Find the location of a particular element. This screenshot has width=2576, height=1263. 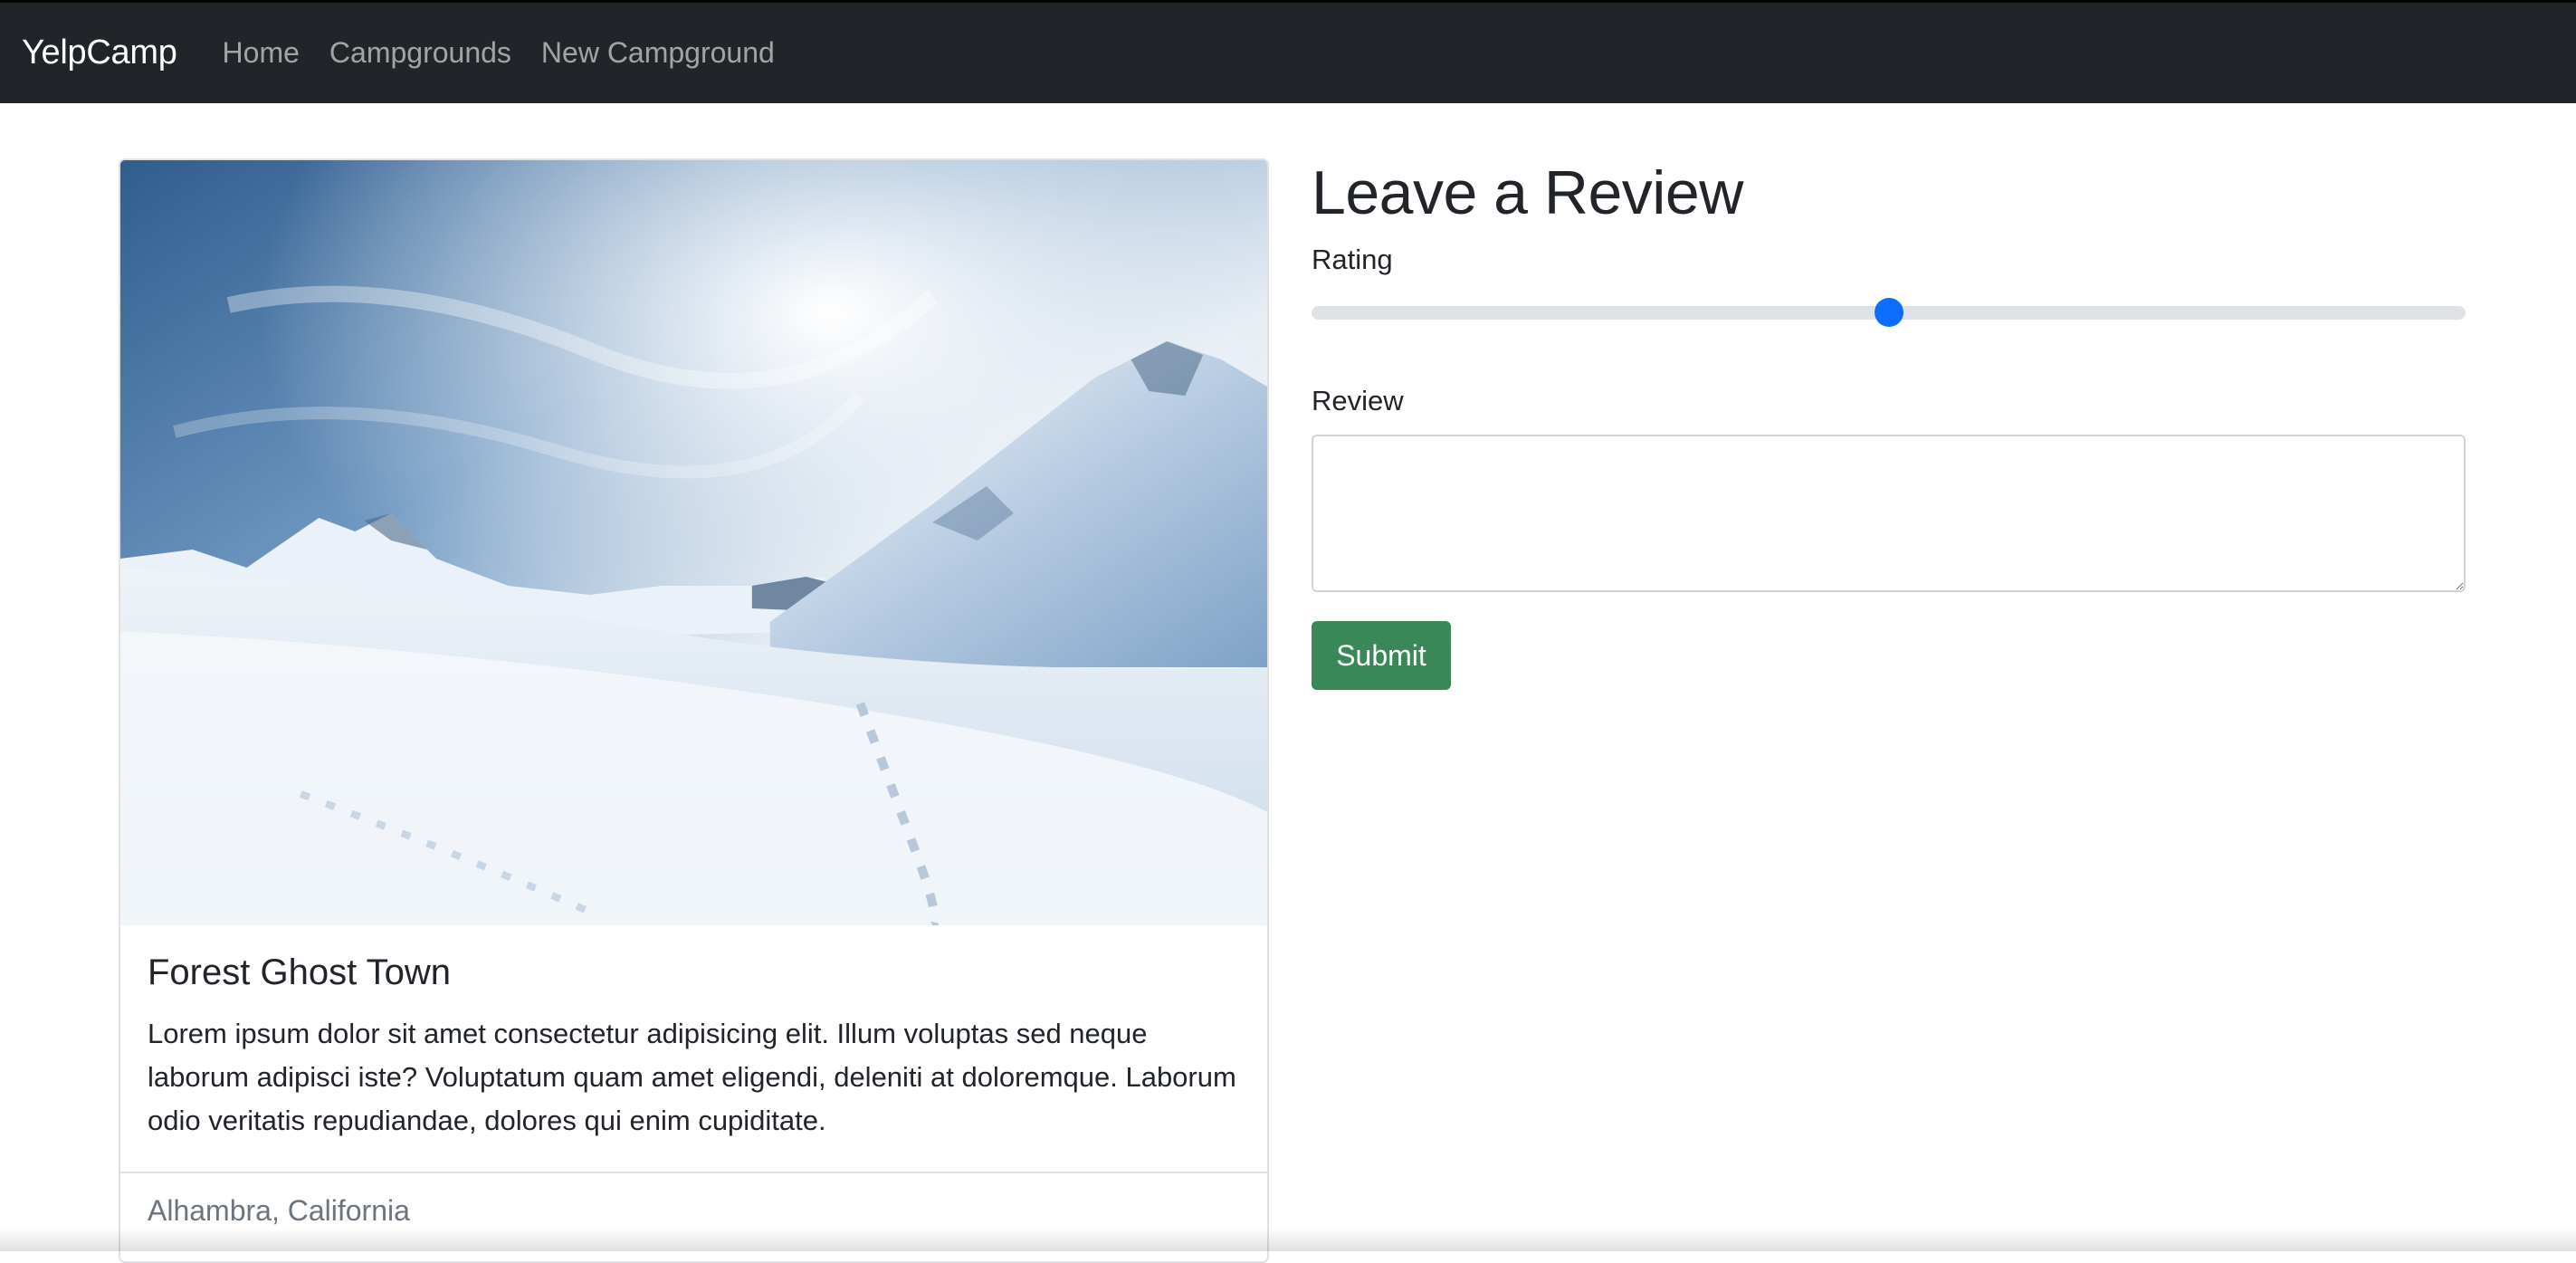

campground-location: Alhambra, California is located at coordinates (693, 1210).